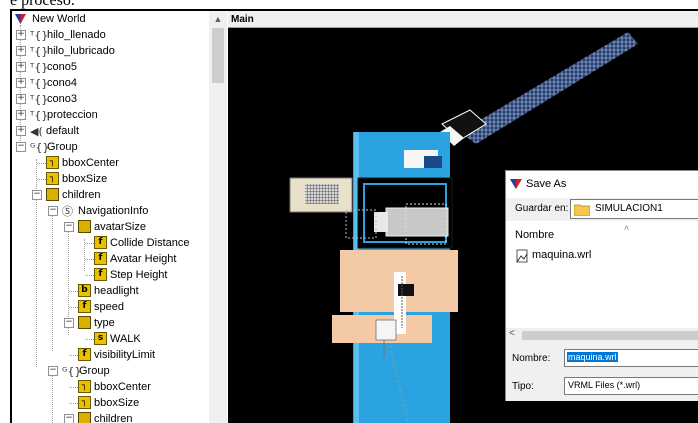 The image size is (698, 423). What do you see at coordinates (582, 210) in the screenshot?
I see `folder-icon` at bounding box center [582, 210].